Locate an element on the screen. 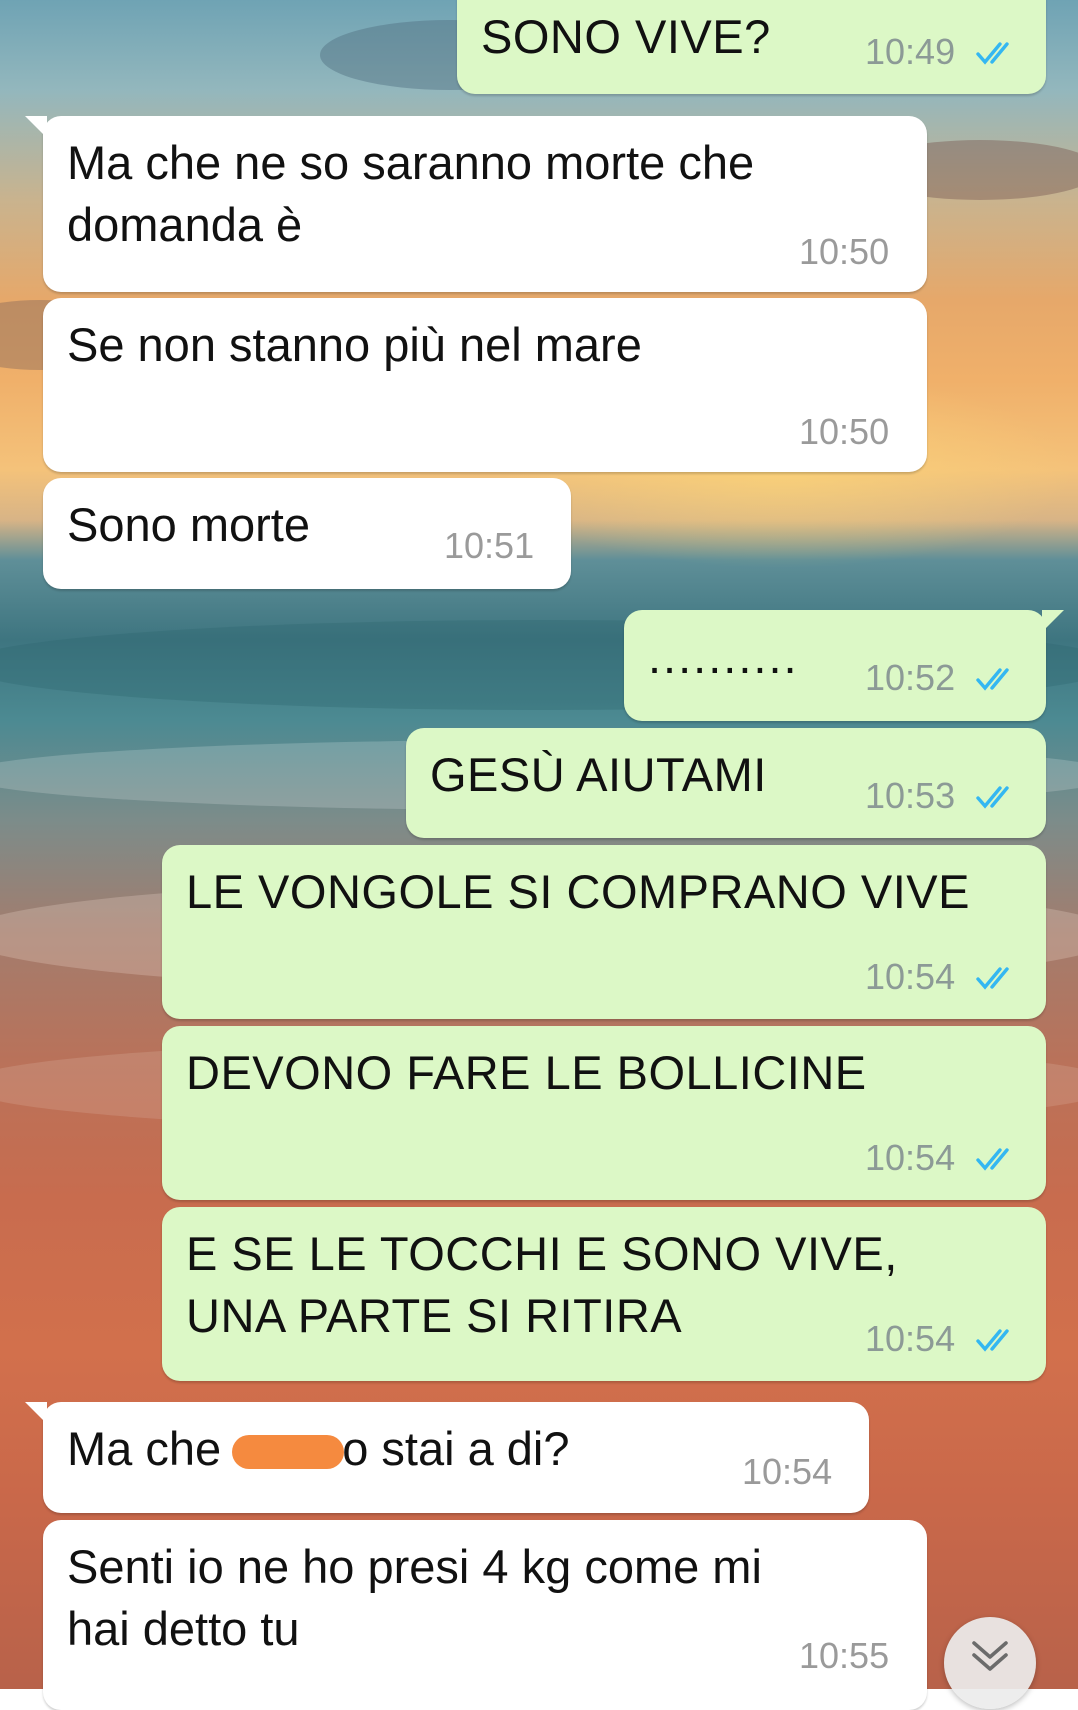  incoming-message: Se non stanno più nel mare 10:50 is located at coordinates (485, 385).